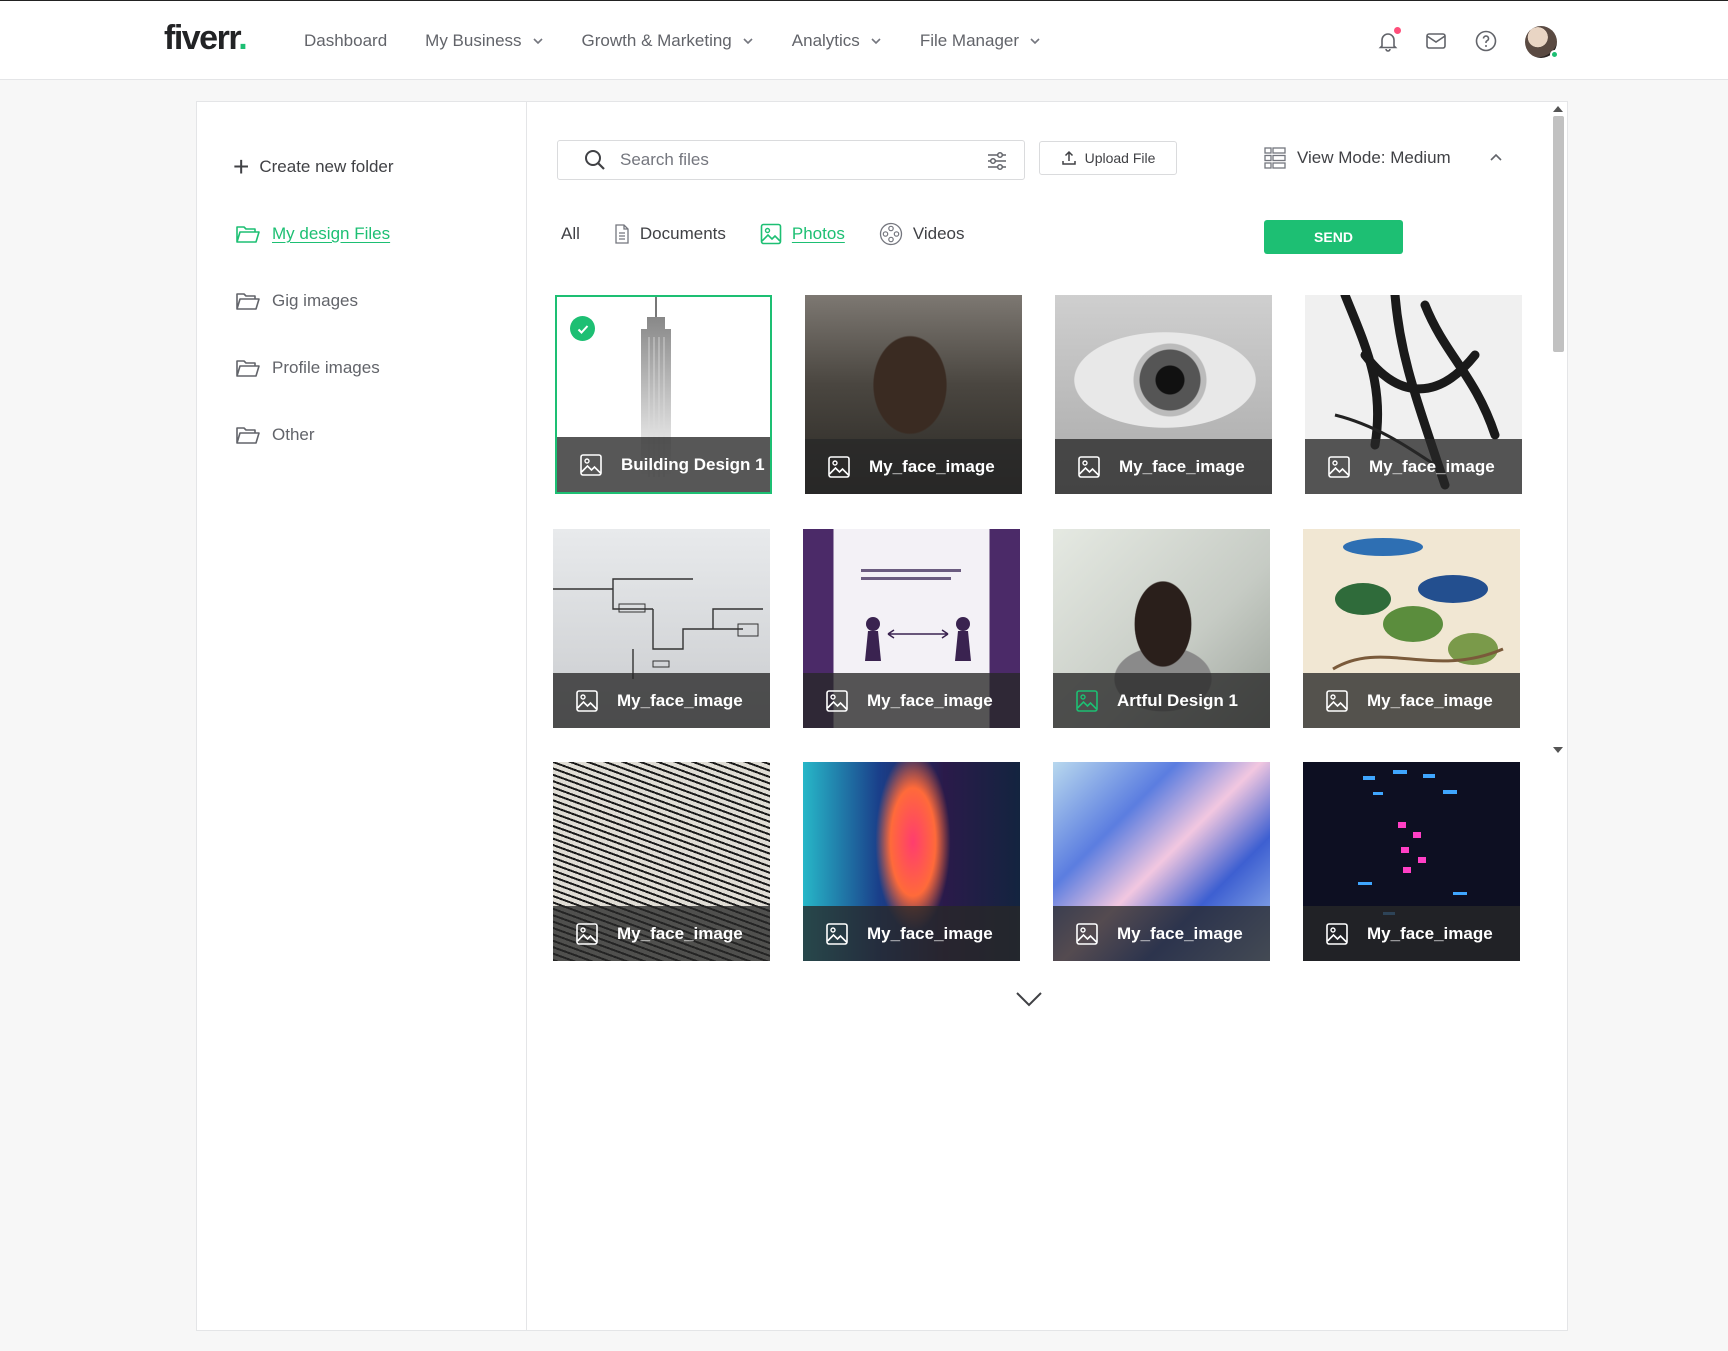 Image resolution: width=1728 pixels, height=1351 pixels. I want to click on help-circle-icon, so click(1486, 41).